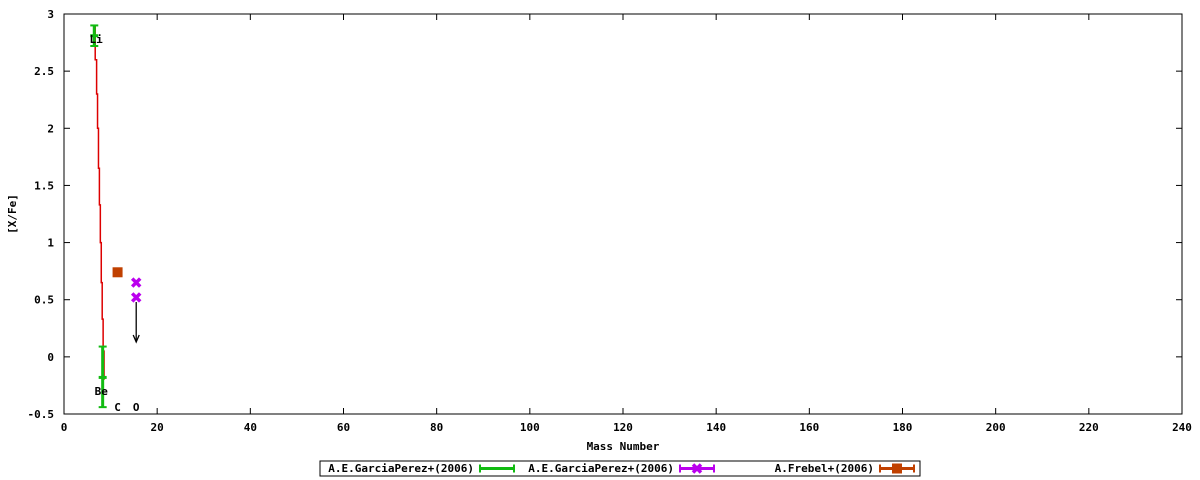 Image resolution: width=1200 pixels, height=480 pixels. What do you see at coordinates (50, 128) in the screenshot?
I see `y-tick-label: 2` at bounding box center [50, 128].